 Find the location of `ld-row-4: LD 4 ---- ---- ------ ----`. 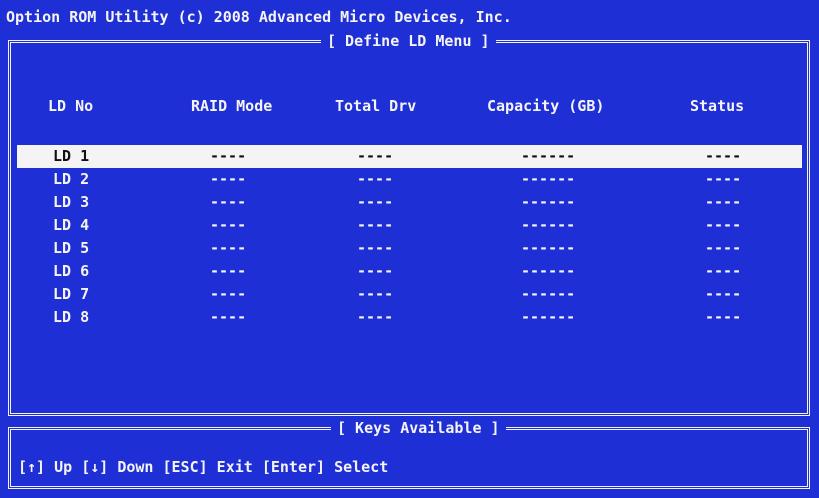

ld-row-4: LD 4 ---- ---- ------ ---- is located at coordinates (409, 225).